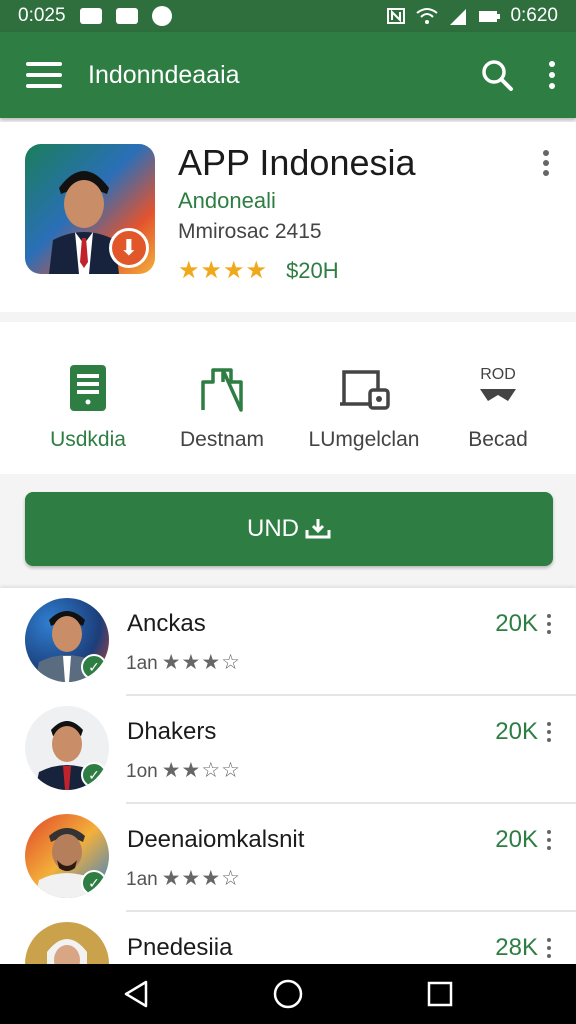 The height and width of the screenshot is (1024, 576). I want to click on nfc-icon, so click(396, 16).